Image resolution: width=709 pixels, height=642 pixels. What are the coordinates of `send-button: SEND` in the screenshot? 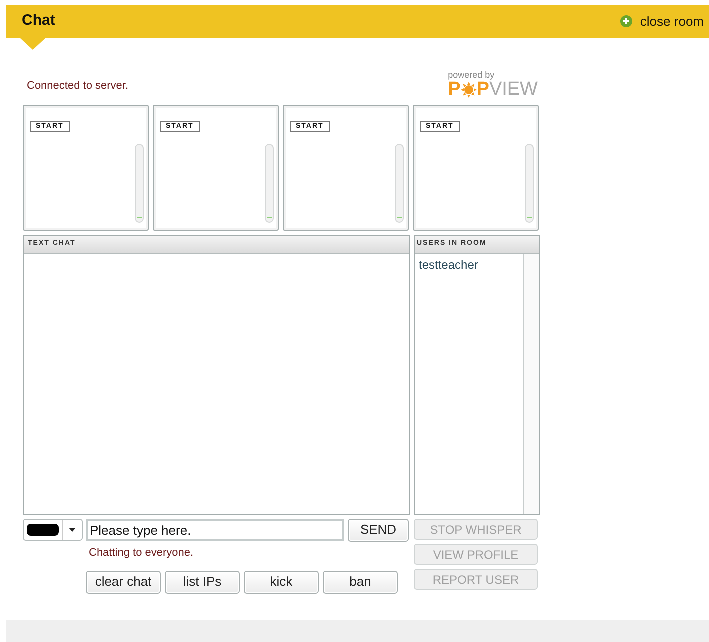 It's located at (378, 530).